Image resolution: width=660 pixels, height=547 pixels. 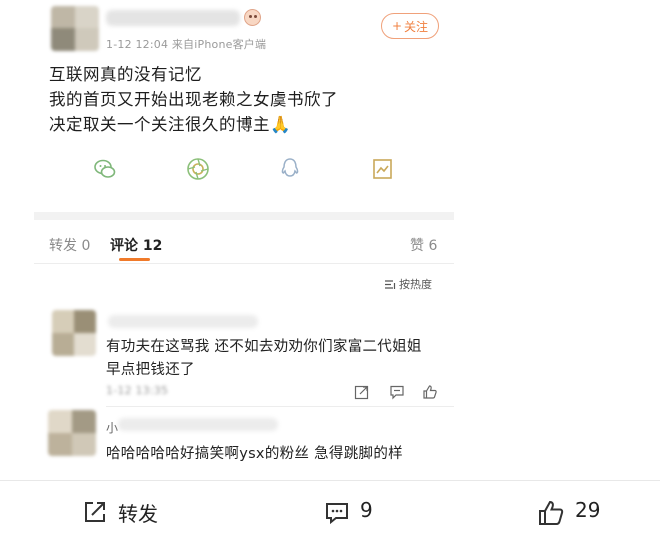 I want to click on repost-label: 转发, so click(x=138, y=514).